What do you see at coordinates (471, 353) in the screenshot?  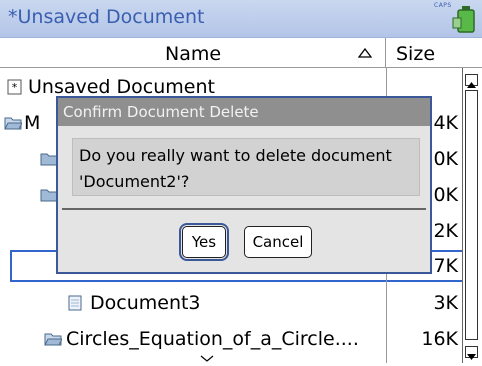 I see `scroll-down-button` at bounding box center [471, 353].